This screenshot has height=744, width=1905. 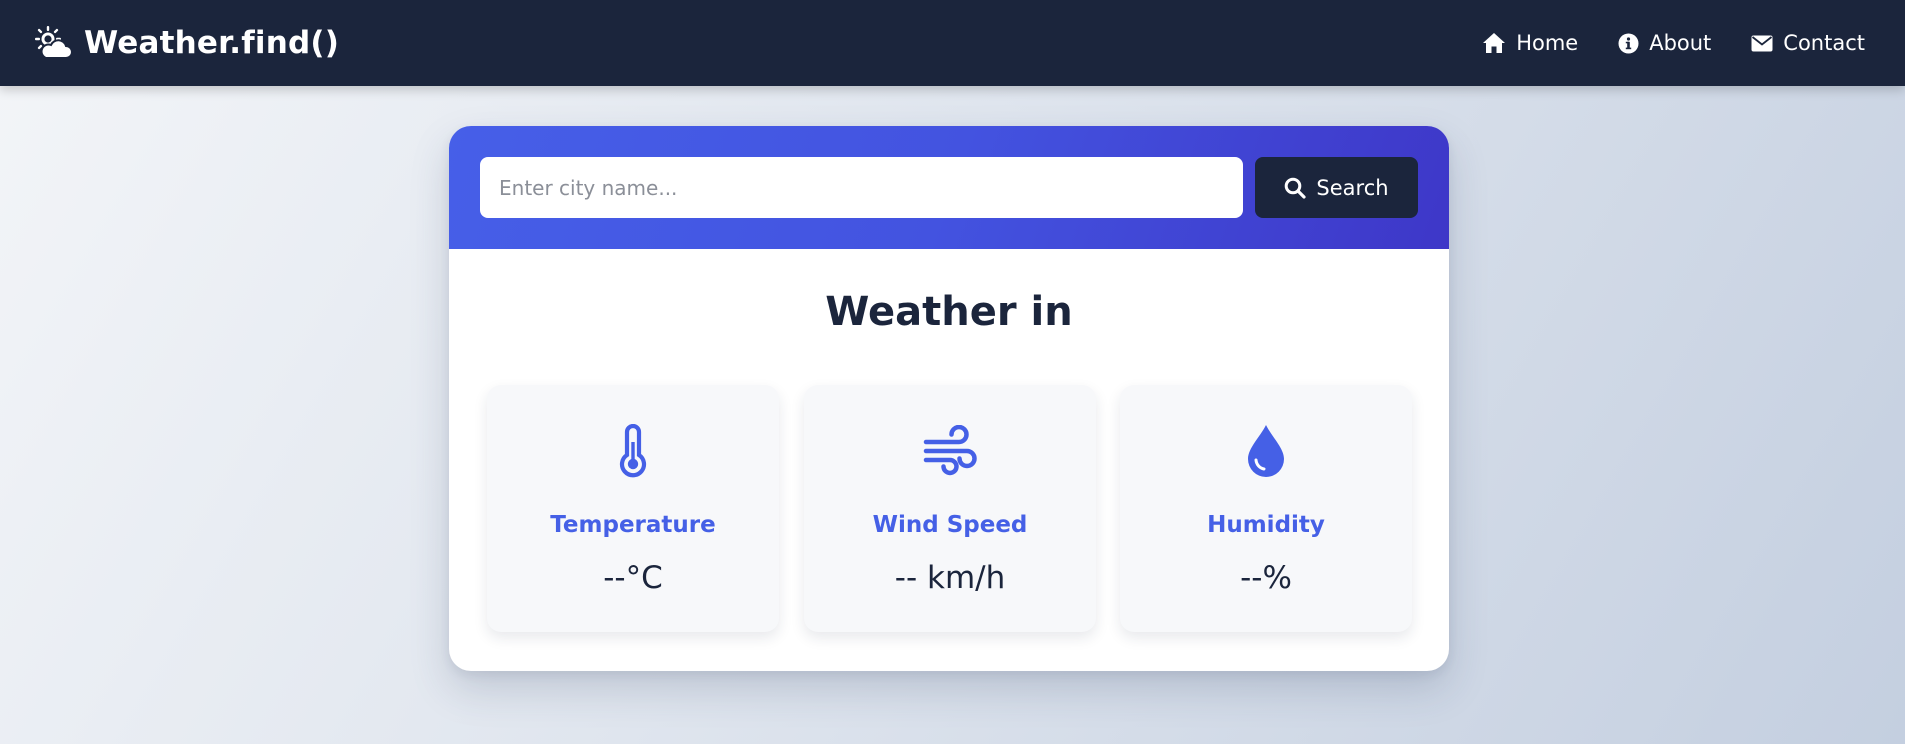 What do you see at coordinates (633, 508) in the screenshot?
I see `temperature-card: Temperature --°C` at bounding box center [633, 508].